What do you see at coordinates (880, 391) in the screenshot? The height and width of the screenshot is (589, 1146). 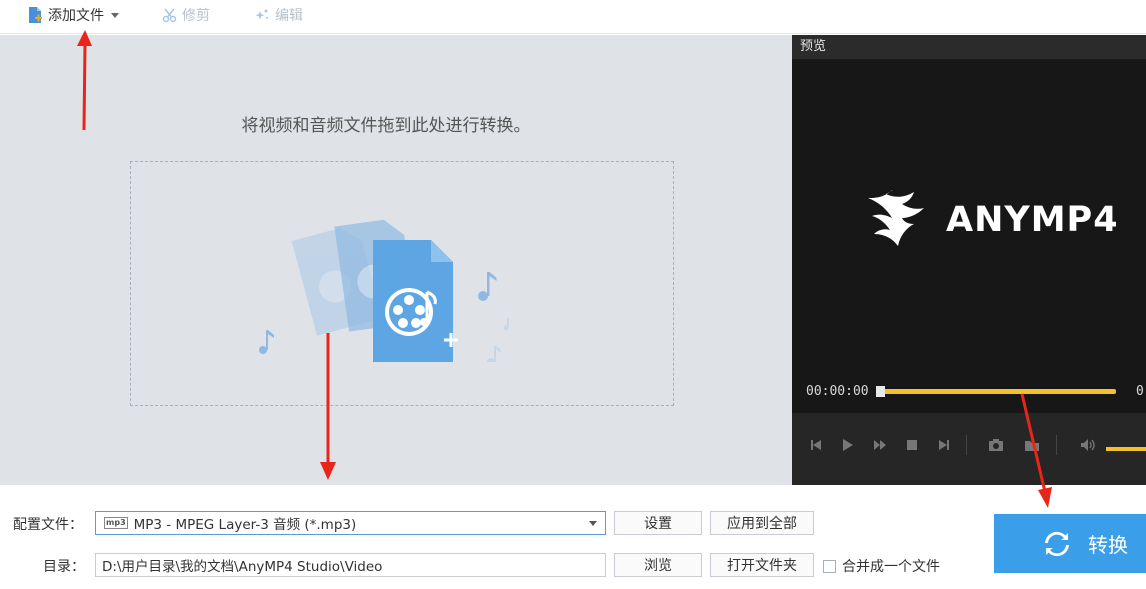 I see `progress-handle` at bounding box center [880, 391].